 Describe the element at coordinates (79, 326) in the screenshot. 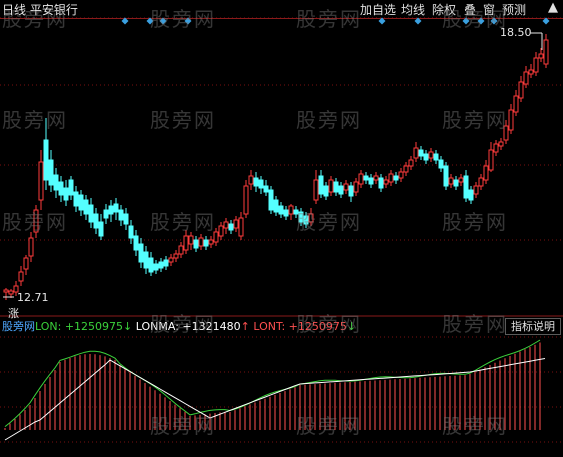

I see `lon-value: LON: +1250975` at that location.